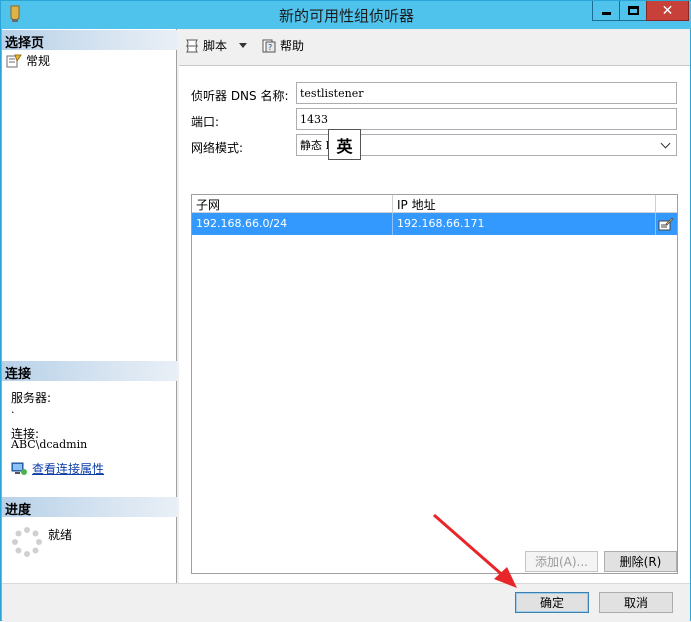 The width and height of the screenshot is (691, 622). What do you see at coordinates (49, 444) in the screenshot?
I see `connection-value: ABC\dcadmin` at bounding box center [49, 444].